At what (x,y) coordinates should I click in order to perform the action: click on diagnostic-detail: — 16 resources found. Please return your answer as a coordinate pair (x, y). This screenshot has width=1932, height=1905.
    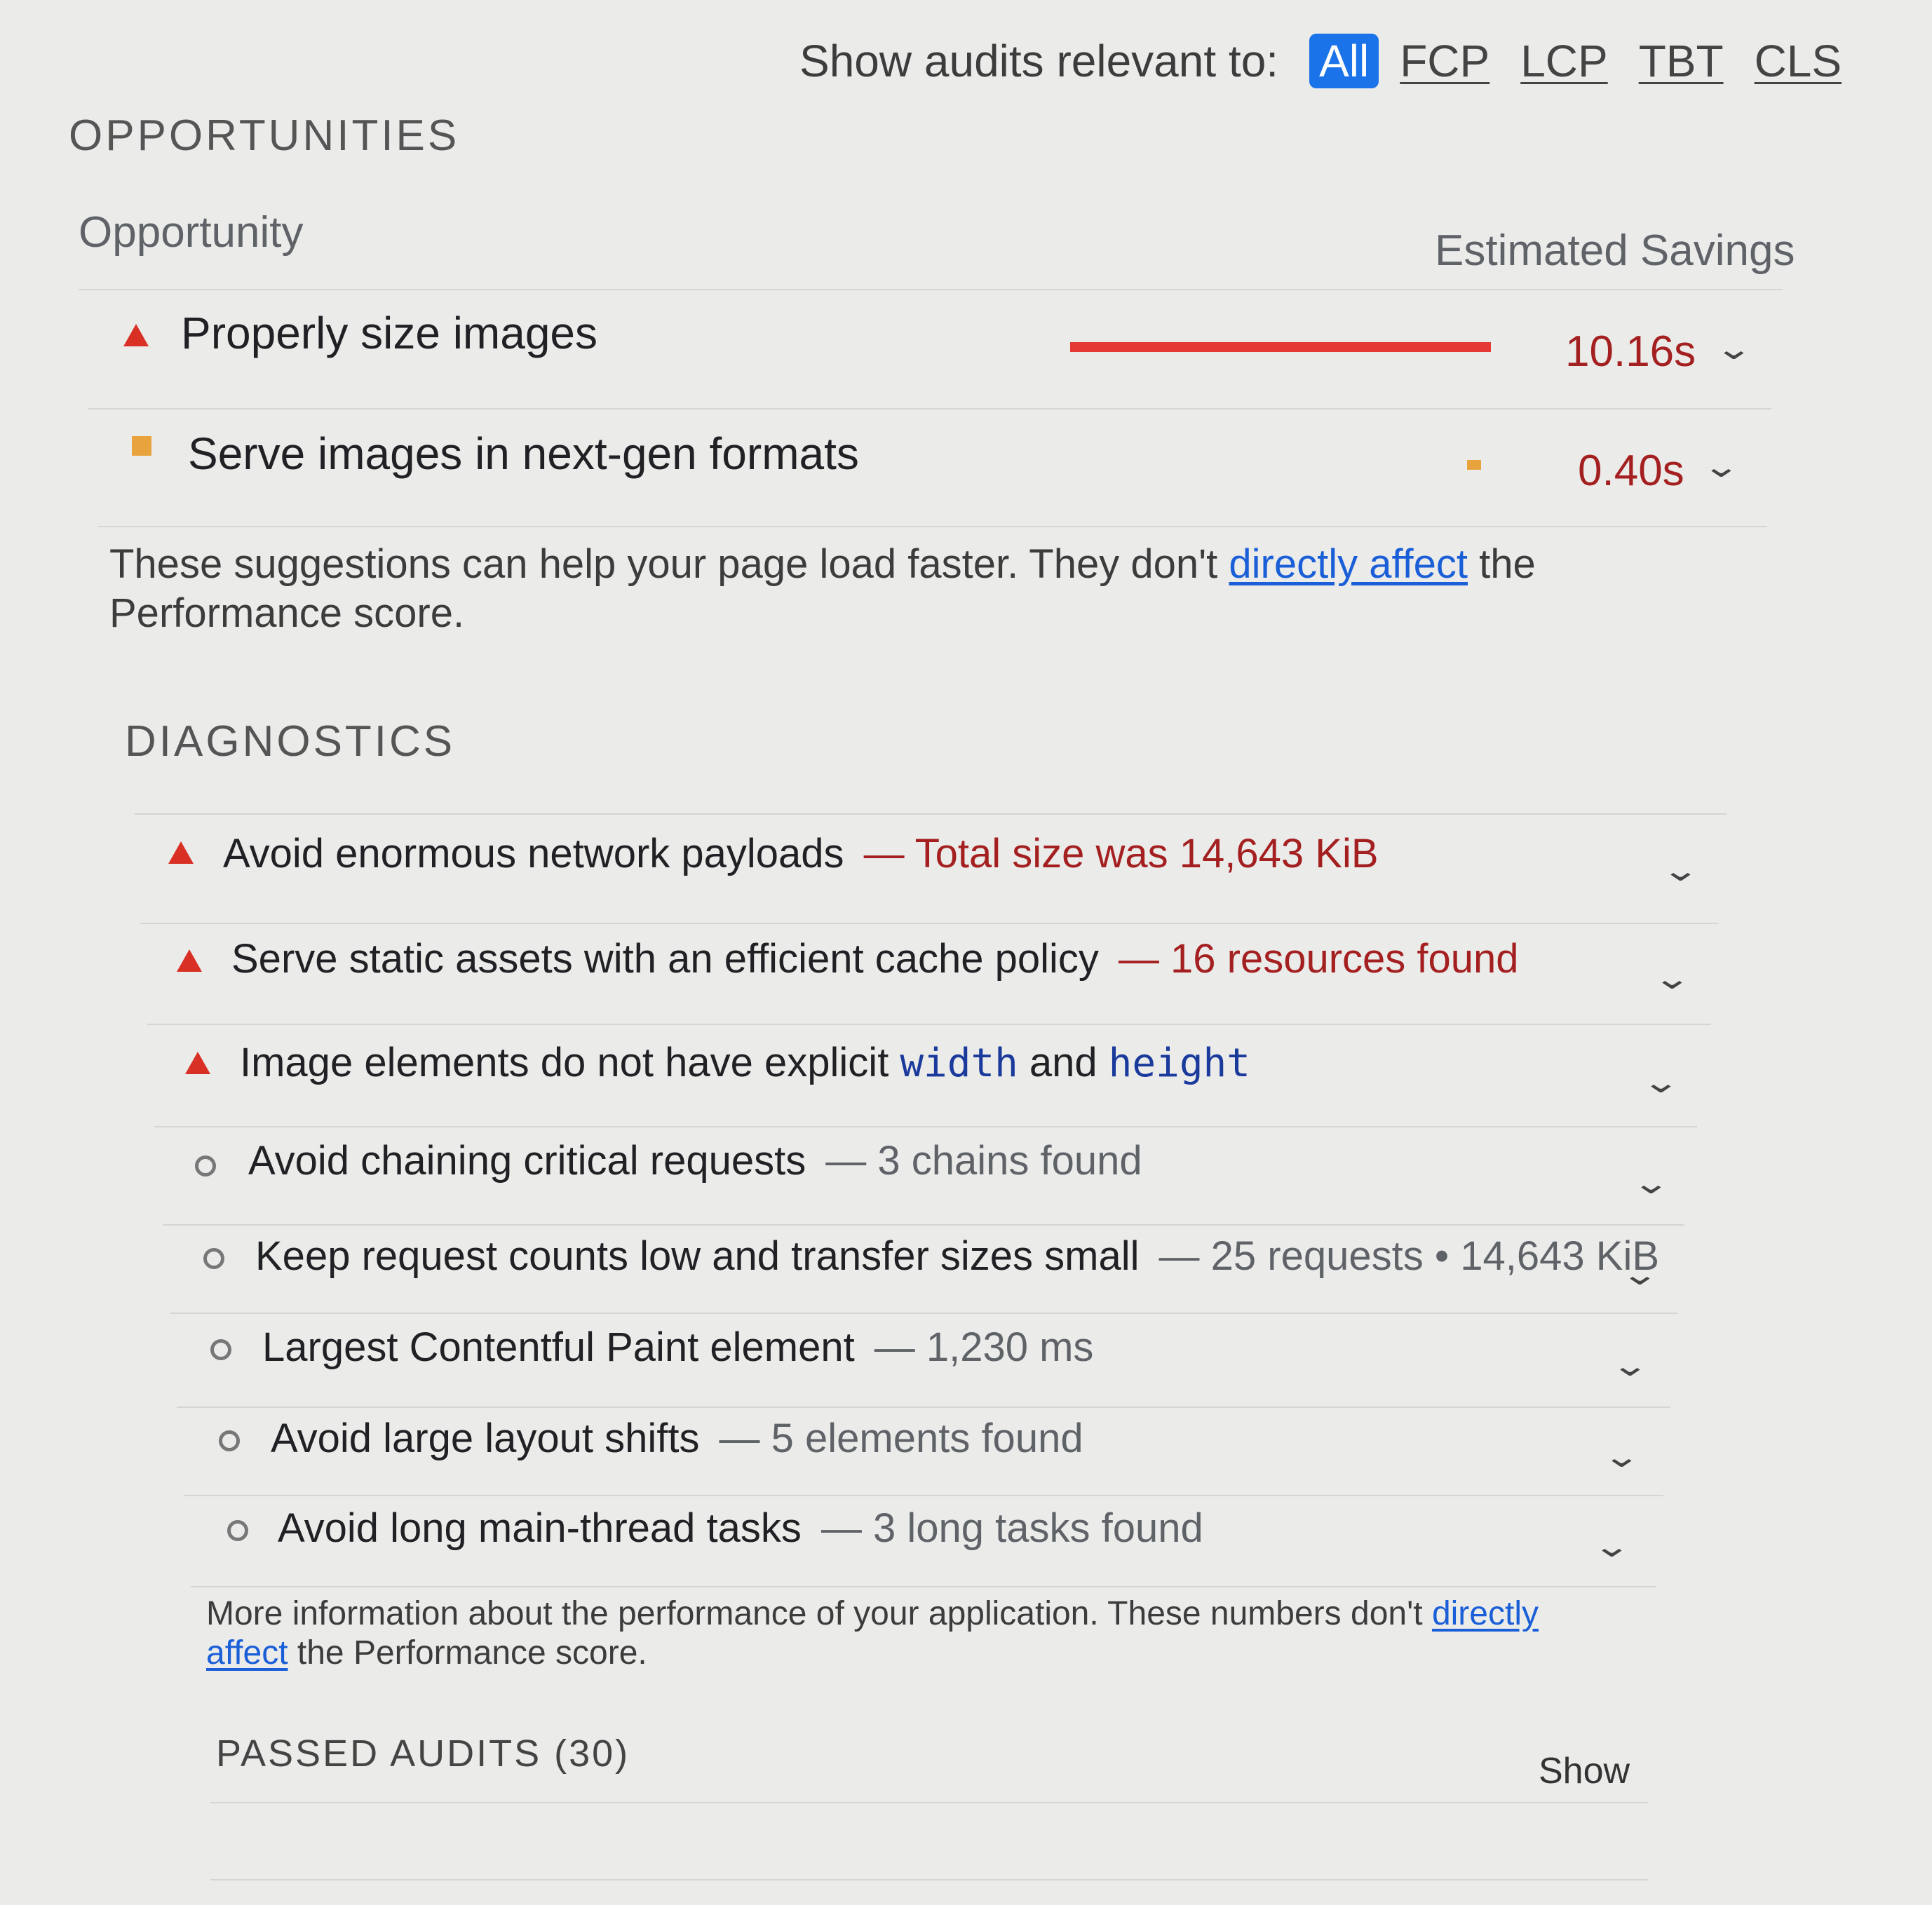
    Looking at the image, I should click on (1318, 959).